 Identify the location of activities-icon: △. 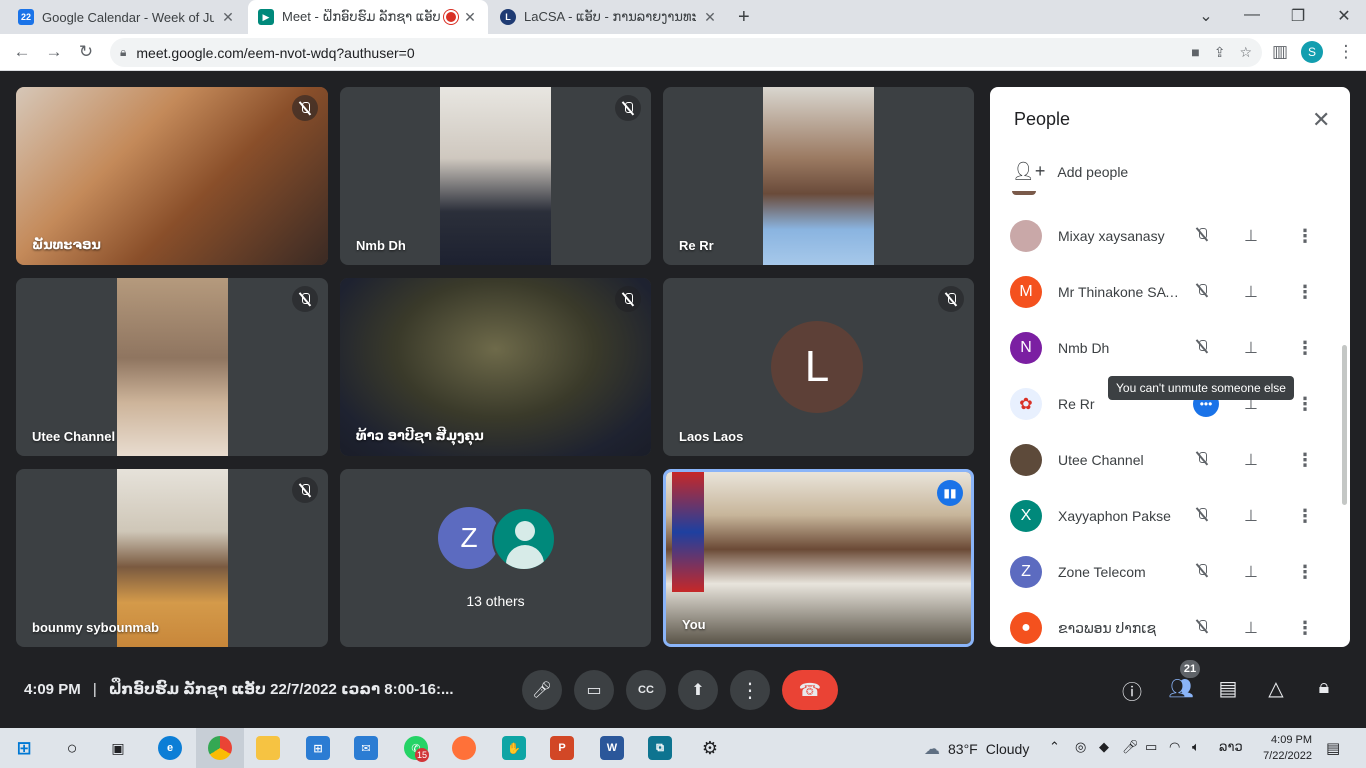
(1276, 688).